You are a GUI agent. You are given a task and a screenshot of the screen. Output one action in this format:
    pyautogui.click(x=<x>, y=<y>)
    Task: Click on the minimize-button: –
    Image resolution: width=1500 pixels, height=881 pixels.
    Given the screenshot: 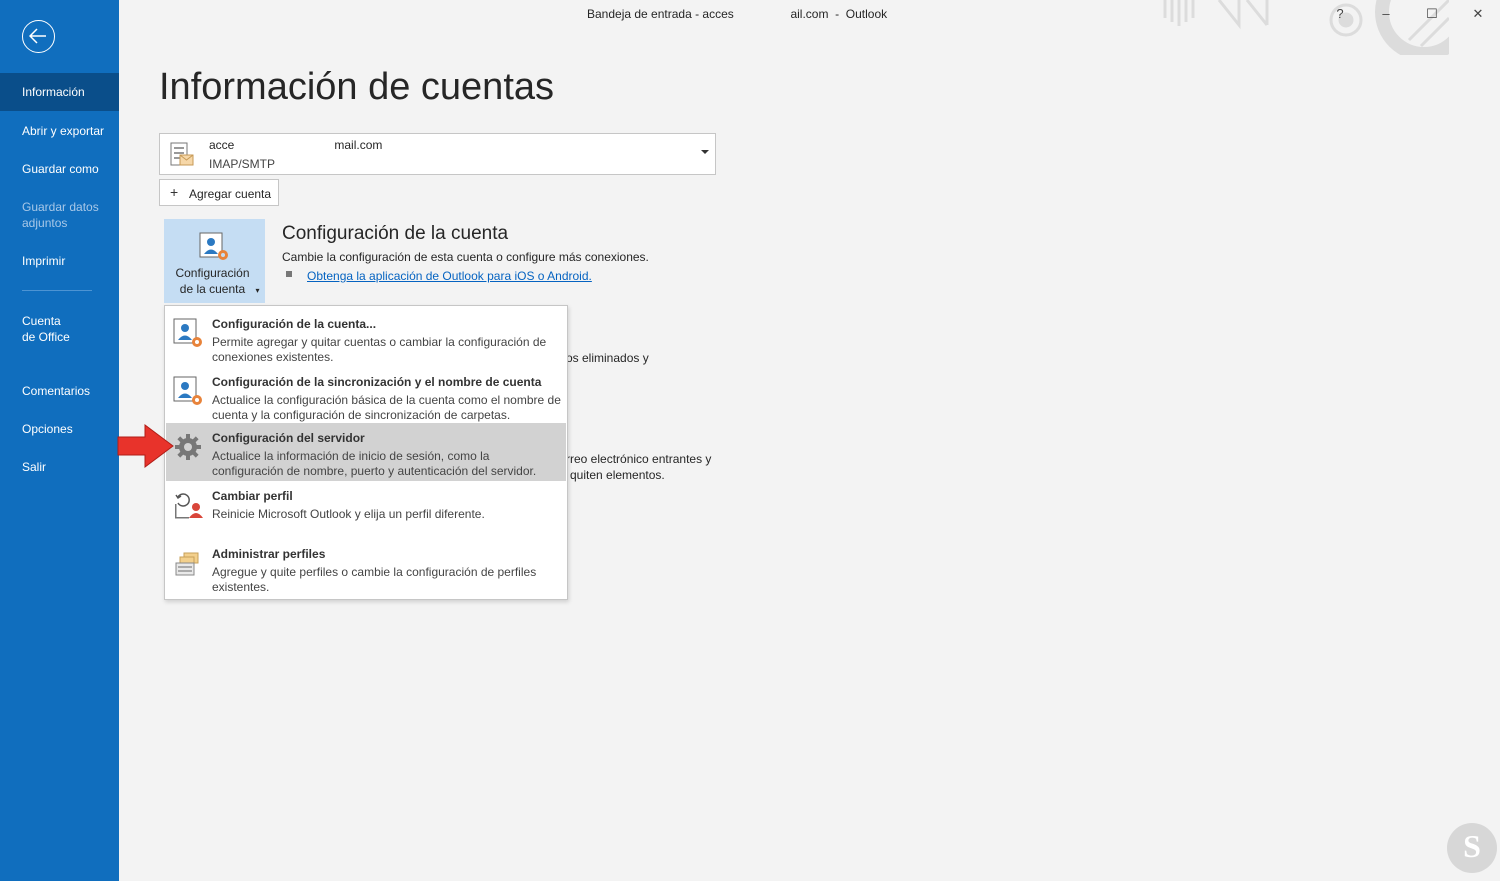 What is the action you would take?
    pyautogui.click(x=1386, y=14)
    